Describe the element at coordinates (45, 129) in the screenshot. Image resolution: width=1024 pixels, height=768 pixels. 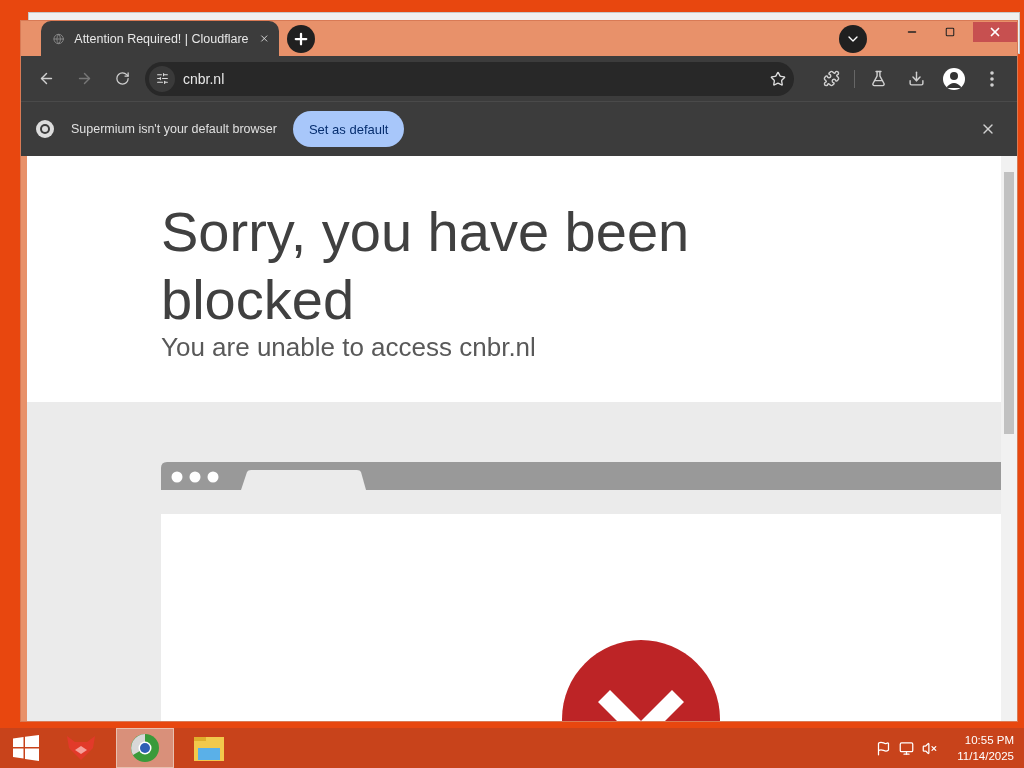
I see `browser-logo-icon` at that location.